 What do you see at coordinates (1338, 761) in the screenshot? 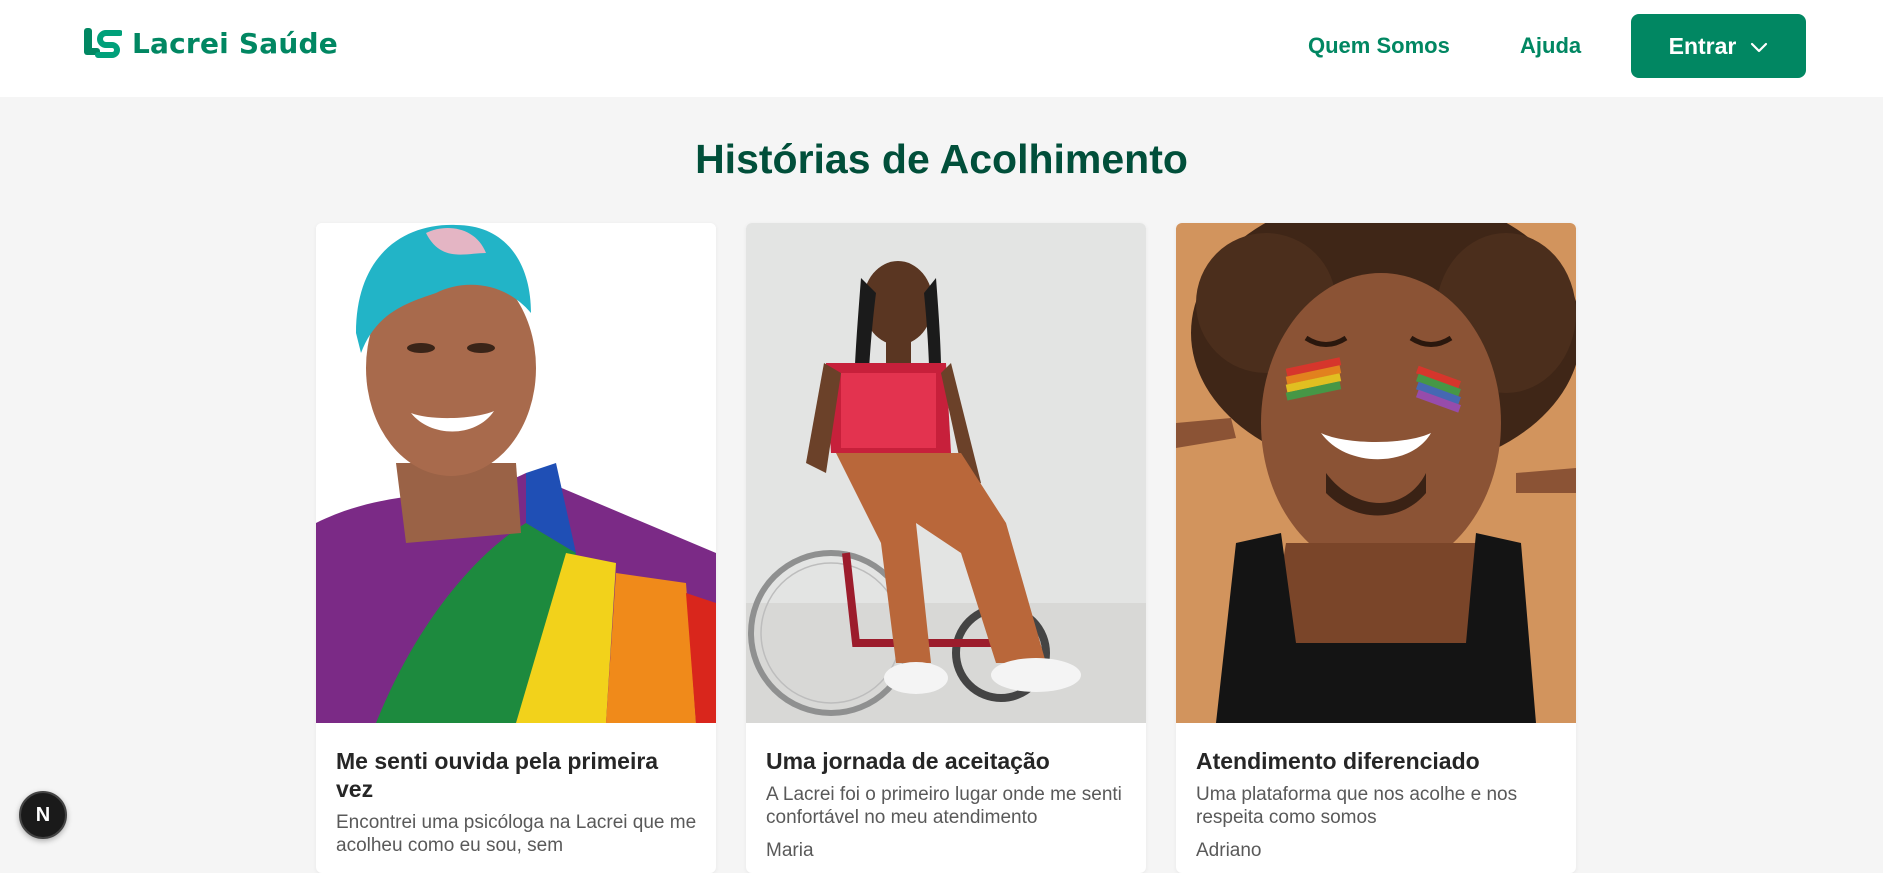
I see `story-title: Atendimento diferenciado` at bounding box center [1338, 761].